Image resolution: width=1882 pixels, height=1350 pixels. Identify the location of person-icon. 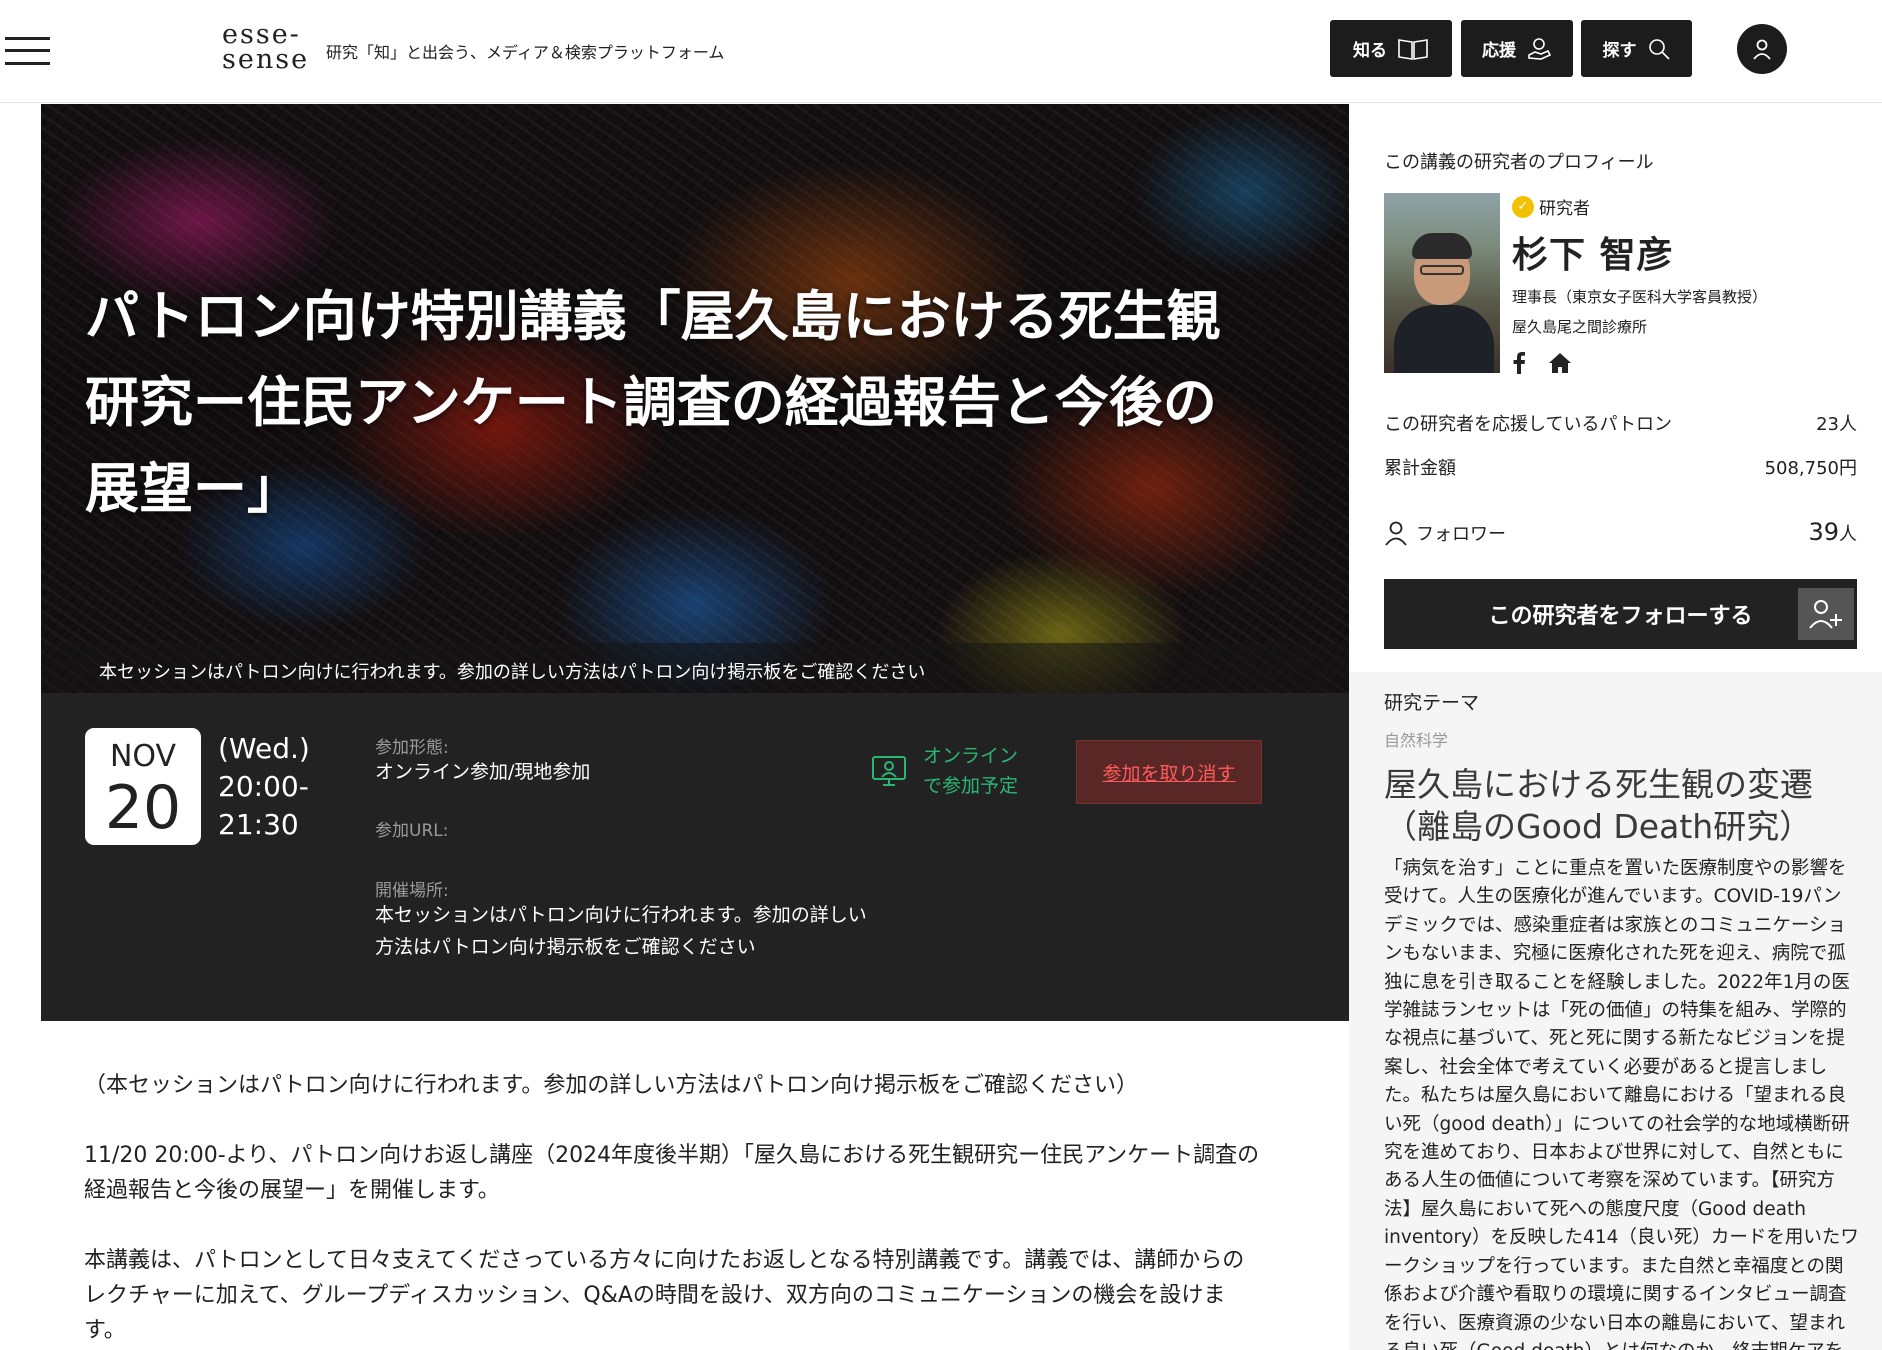
(1396, 533).